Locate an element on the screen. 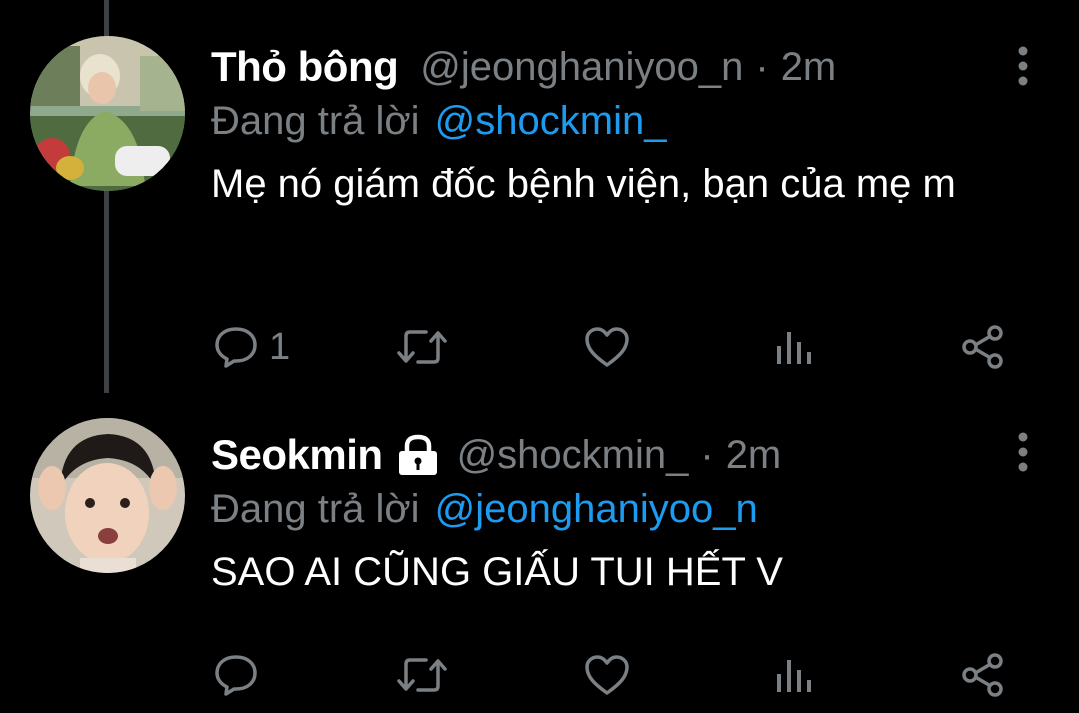  replying-to: Đang trả lời @jeonghaniyoo_n is located at coordinates (645, 509).